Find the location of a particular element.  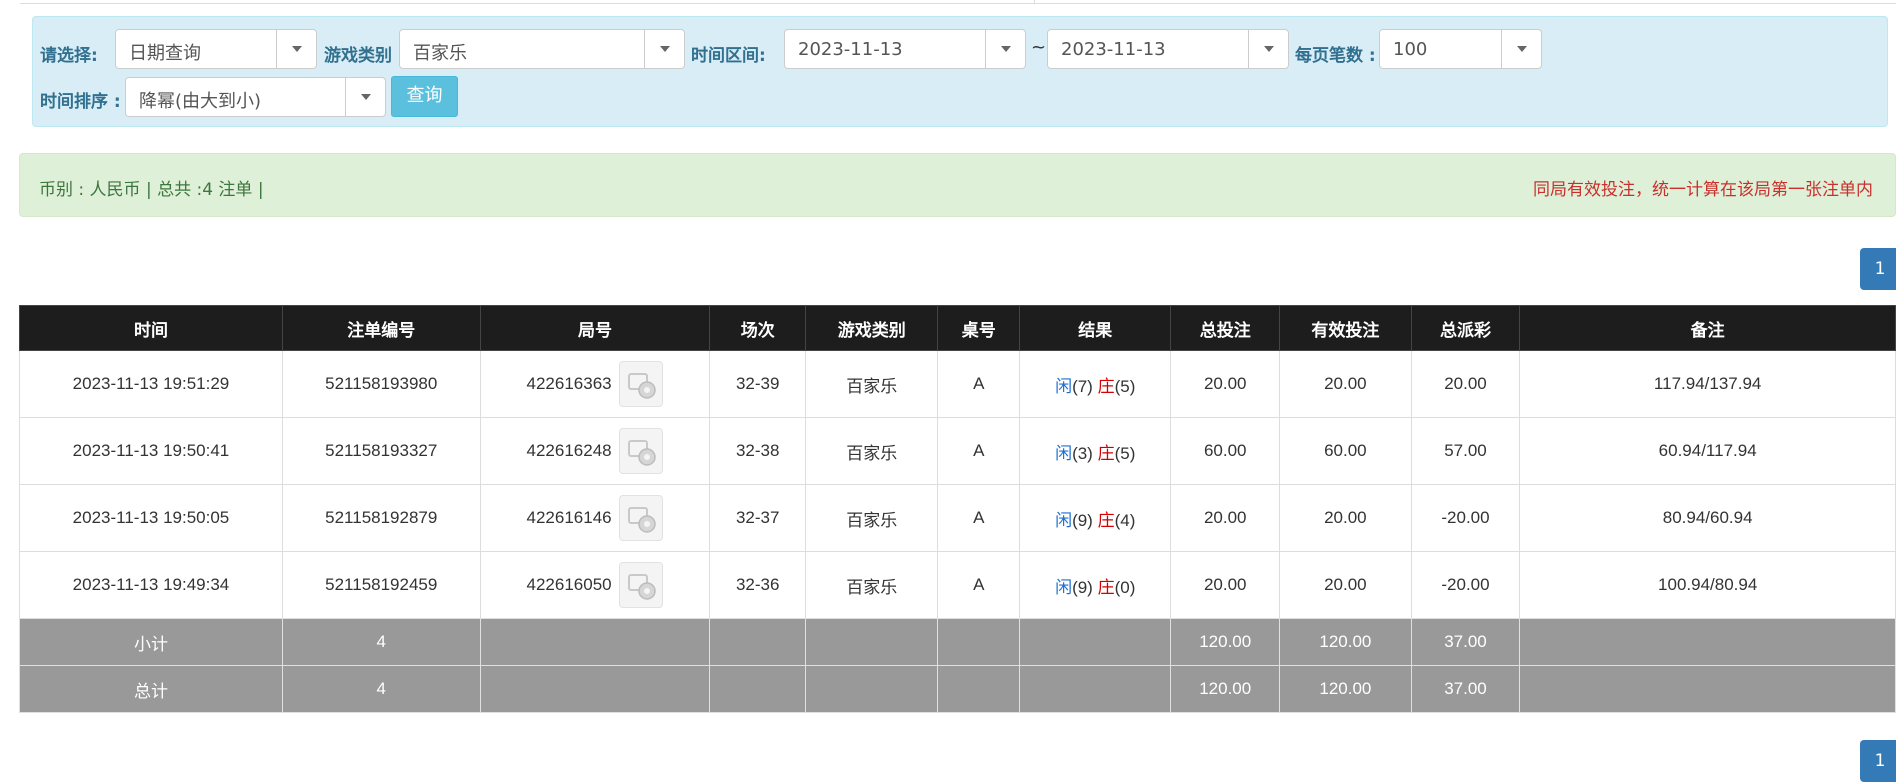

date-to-value: 2023-11-13 is located at coordinates (1113, 49).